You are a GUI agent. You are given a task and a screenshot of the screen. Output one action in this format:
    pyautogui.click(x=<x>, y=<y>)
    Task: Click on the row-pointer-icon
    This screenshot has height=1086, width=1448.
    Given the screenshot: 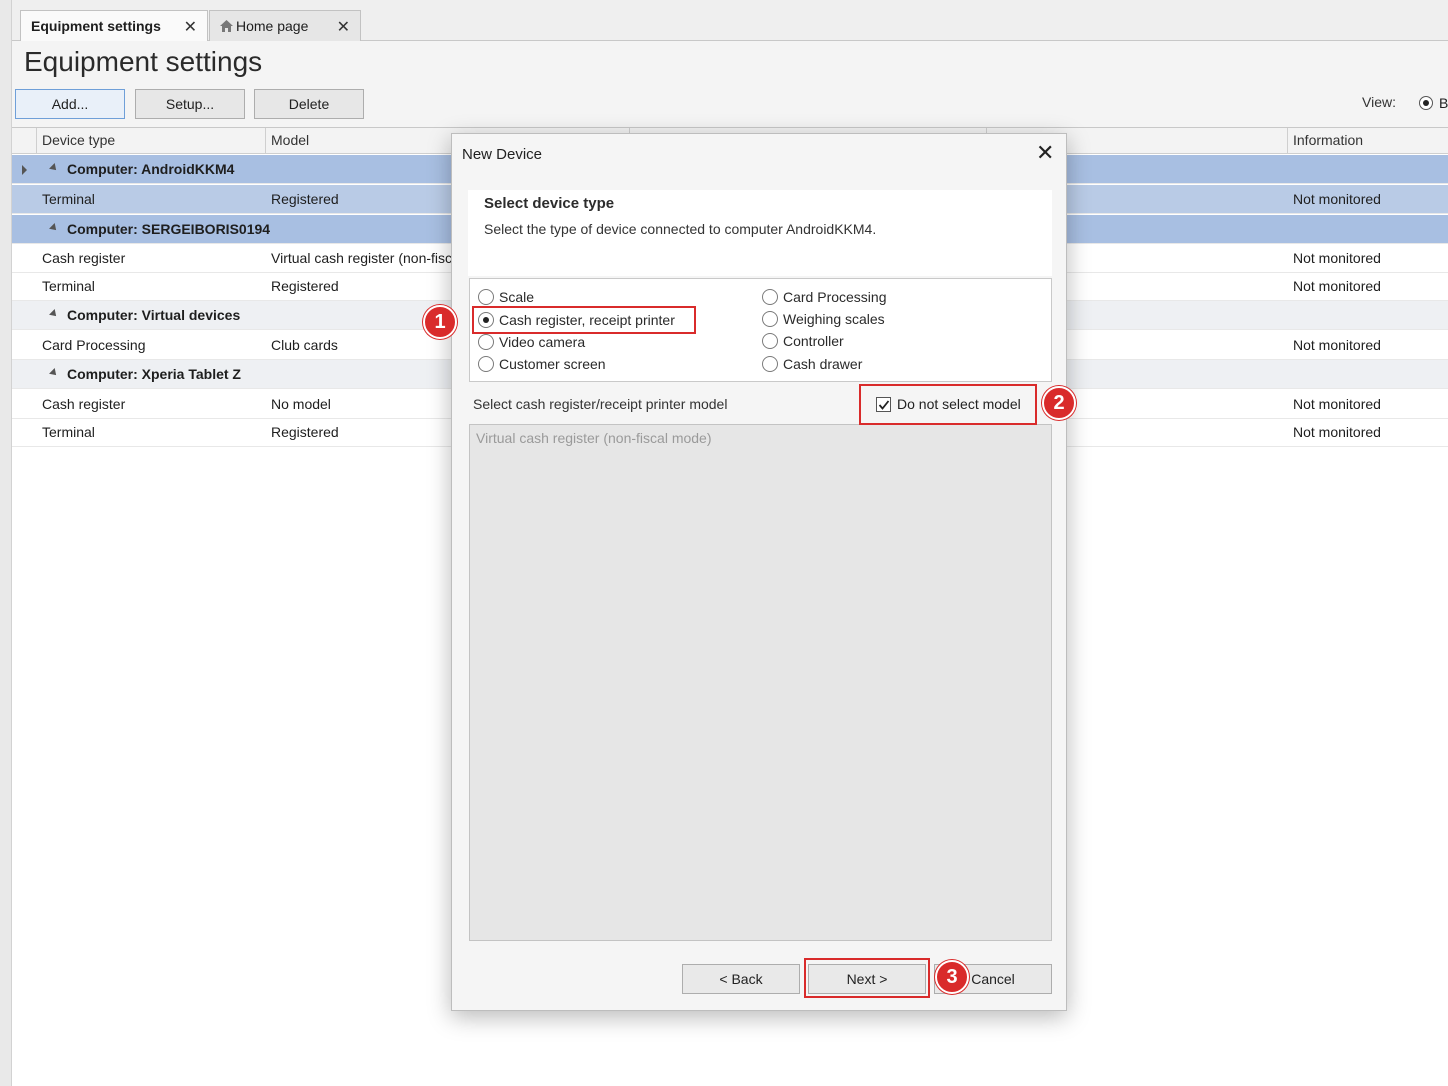 What is the action you would take?
    pyautogui.click(x=24, y=170)
    